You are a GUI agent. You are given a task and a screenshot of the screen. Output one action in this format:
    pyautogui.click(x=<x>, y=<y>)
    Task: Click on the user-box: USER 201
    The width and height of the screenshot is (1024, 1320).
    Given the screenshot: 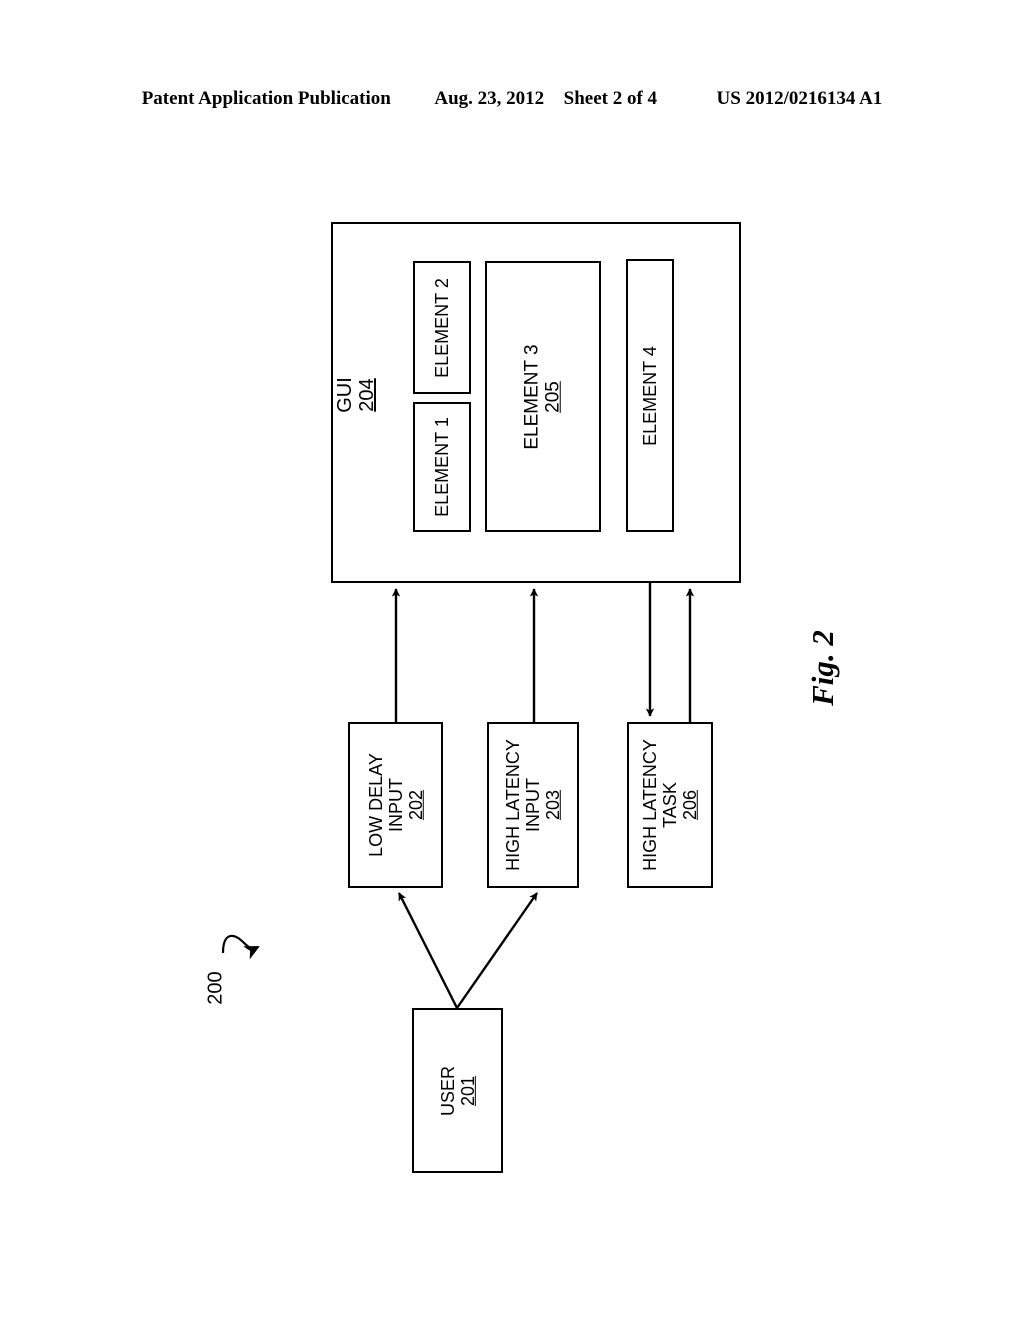 What is the action you would take?
    pyautogui.click(x=457, y=1090)
    